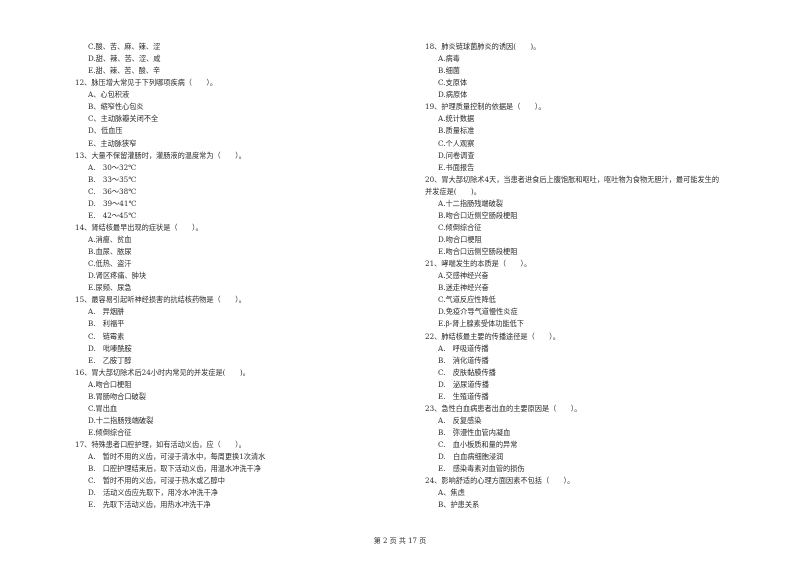 The height and width of the screenshot is (565, 800). I want to click on answer-option: E.吻合口远侧空肠段梗阻, so click(478, 252).